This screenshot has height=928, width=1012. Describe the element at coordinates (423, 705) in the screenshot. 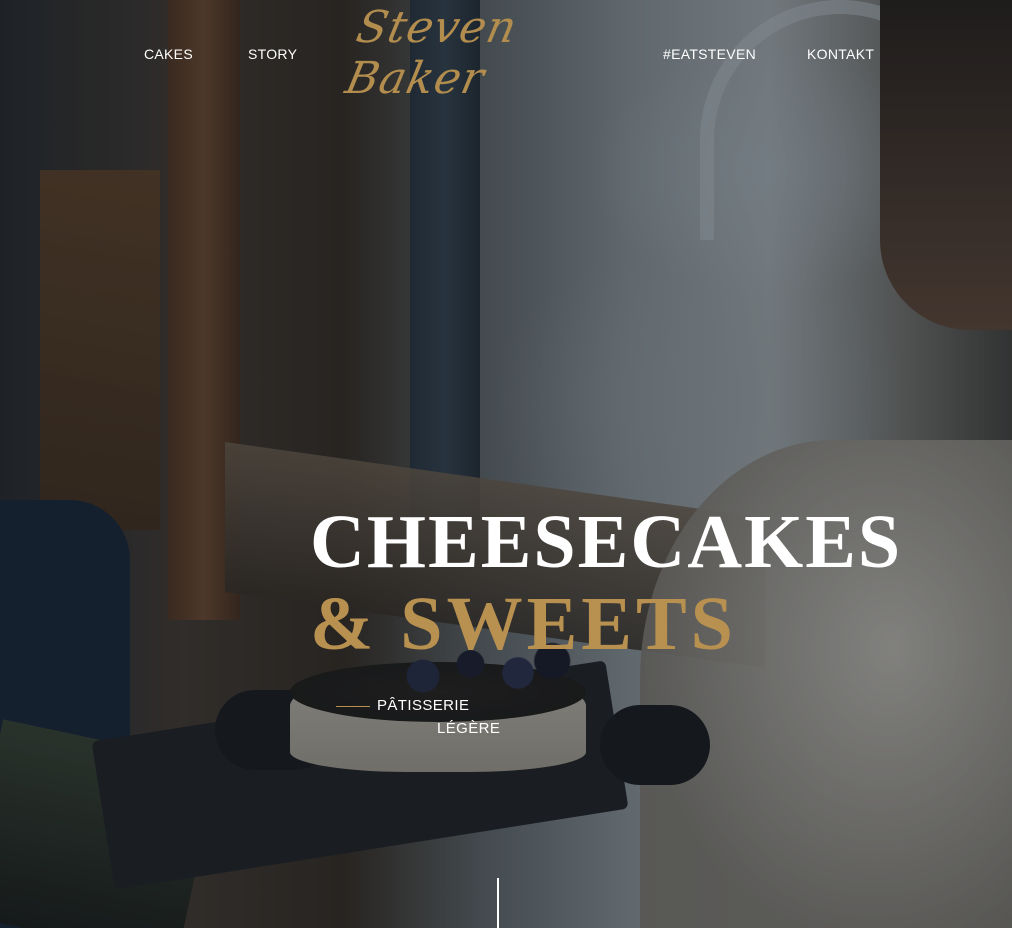

I see `tagline-line-1: PÂTISSERIE` at that location.